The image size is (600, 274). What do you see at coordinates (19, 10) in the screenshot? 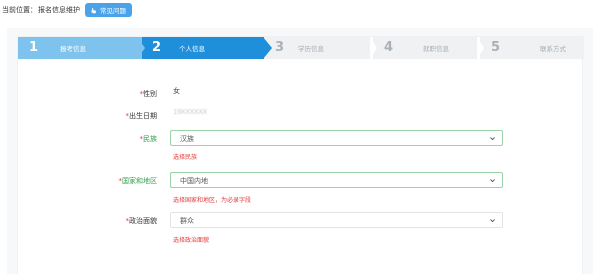
I see `breadcrumb-label: 当前位置：` at bounding box center [19, 10].